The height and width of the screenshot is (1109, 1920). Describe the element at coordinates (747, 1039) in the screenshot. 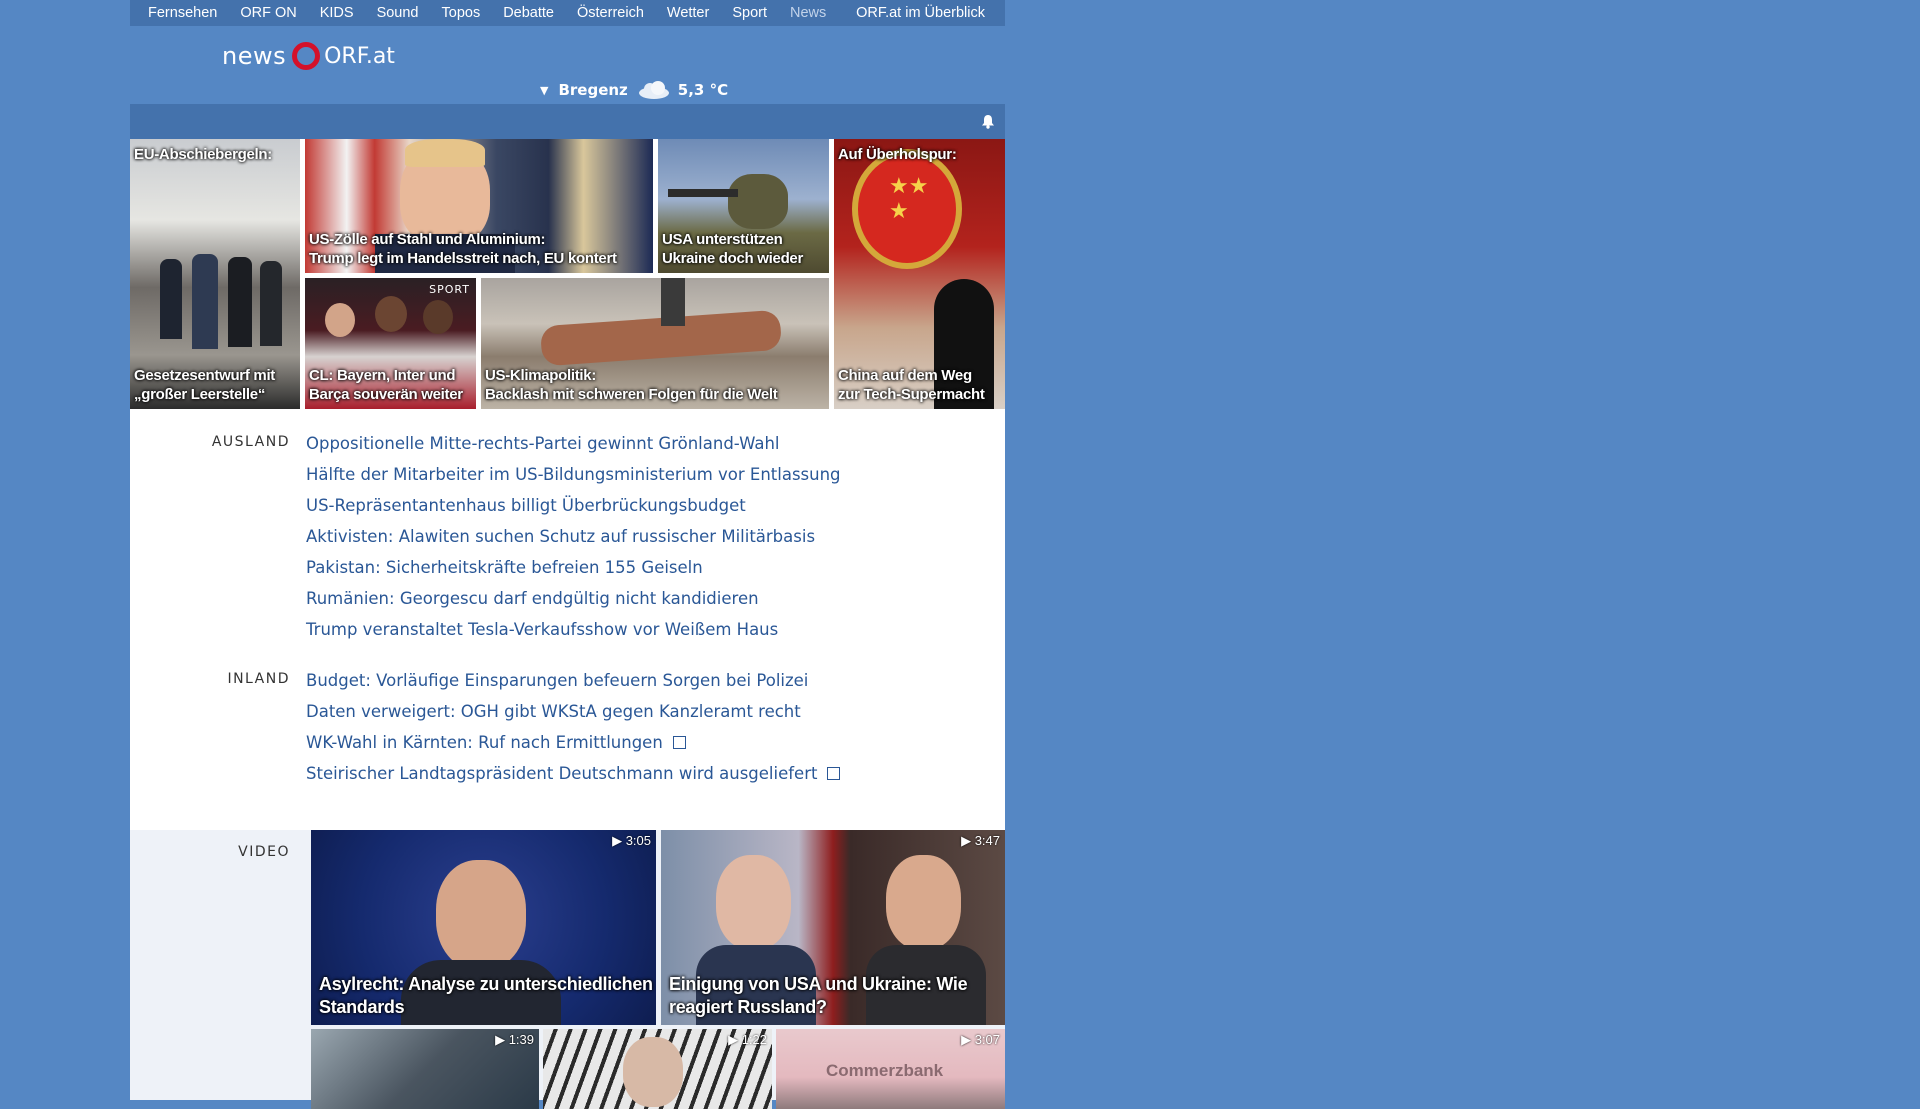

I see `video-duration: ▶ 1:22` at that location.